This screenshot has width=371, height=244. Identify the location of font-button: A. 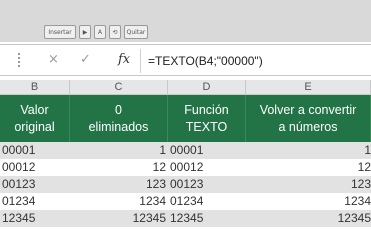
(100, 32).